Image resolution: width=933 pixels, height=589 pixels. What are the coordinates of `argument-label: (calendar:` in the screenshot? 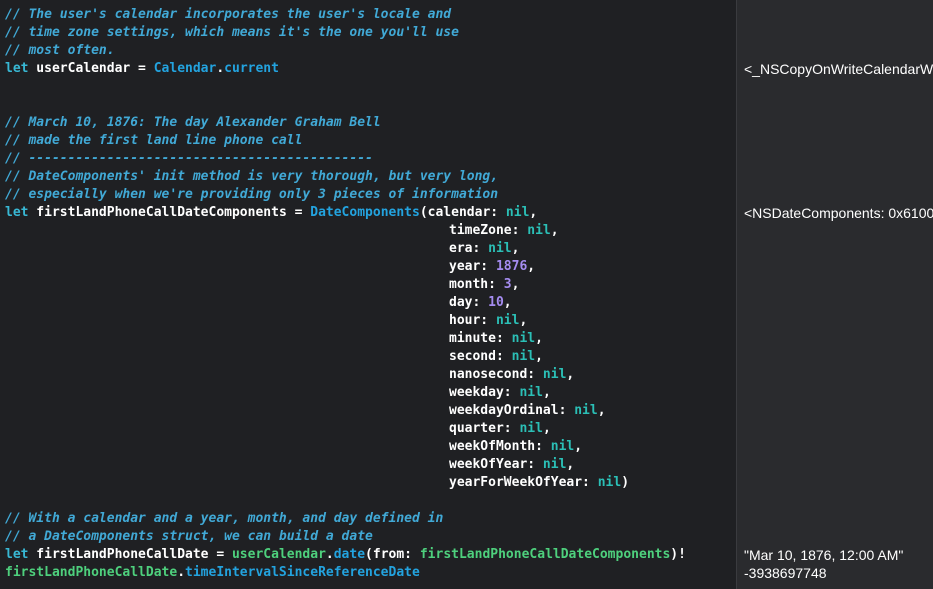 It's located at (462, 212).